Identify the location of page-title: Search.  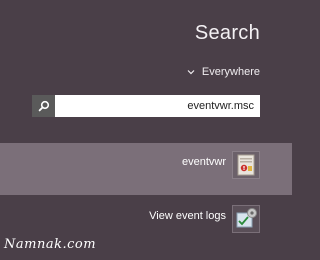
(227, 33).